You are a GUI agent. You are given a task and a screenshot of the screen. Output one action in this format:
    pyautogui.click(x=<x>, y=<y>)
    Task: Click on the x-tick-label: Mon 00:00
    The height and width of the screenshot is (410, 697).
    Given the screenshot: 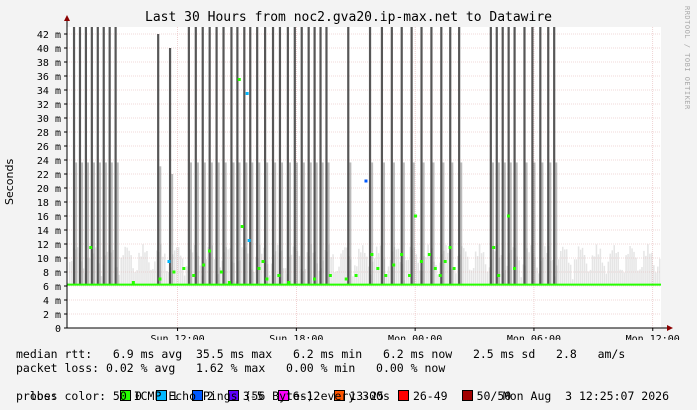 What is the action you would take?
    pyautogui.click(x=415, y=337)
    